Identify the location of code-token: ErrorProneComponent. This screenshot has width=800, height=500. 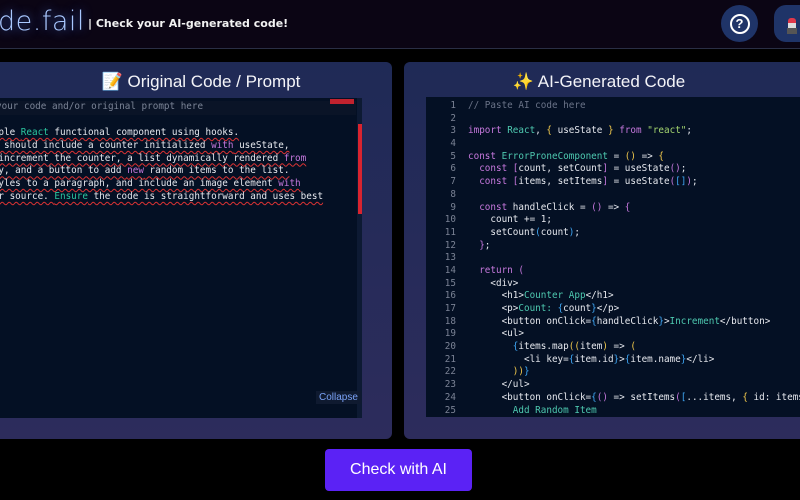
(554, 156).